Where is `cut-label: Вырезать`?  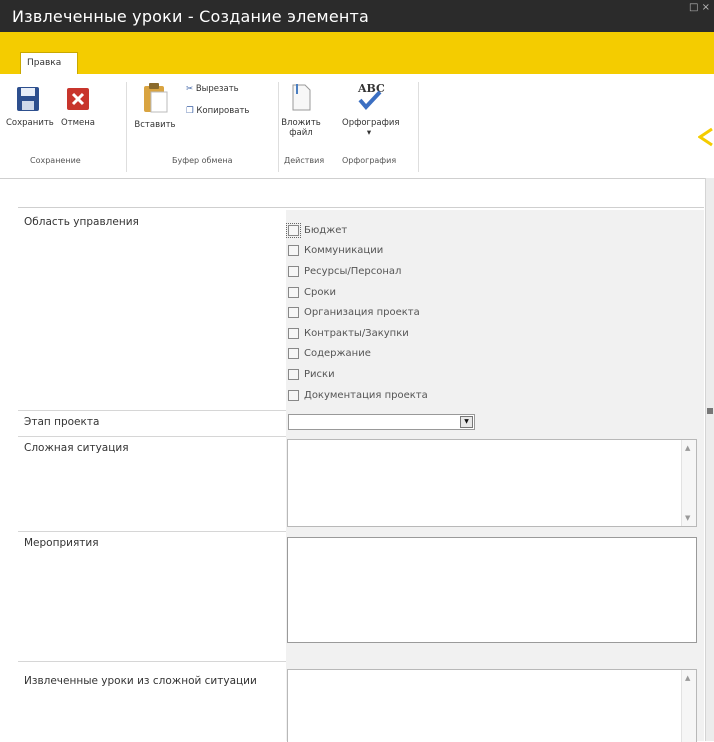
cut-label: Вырезать is located at coordinates (217, 89).